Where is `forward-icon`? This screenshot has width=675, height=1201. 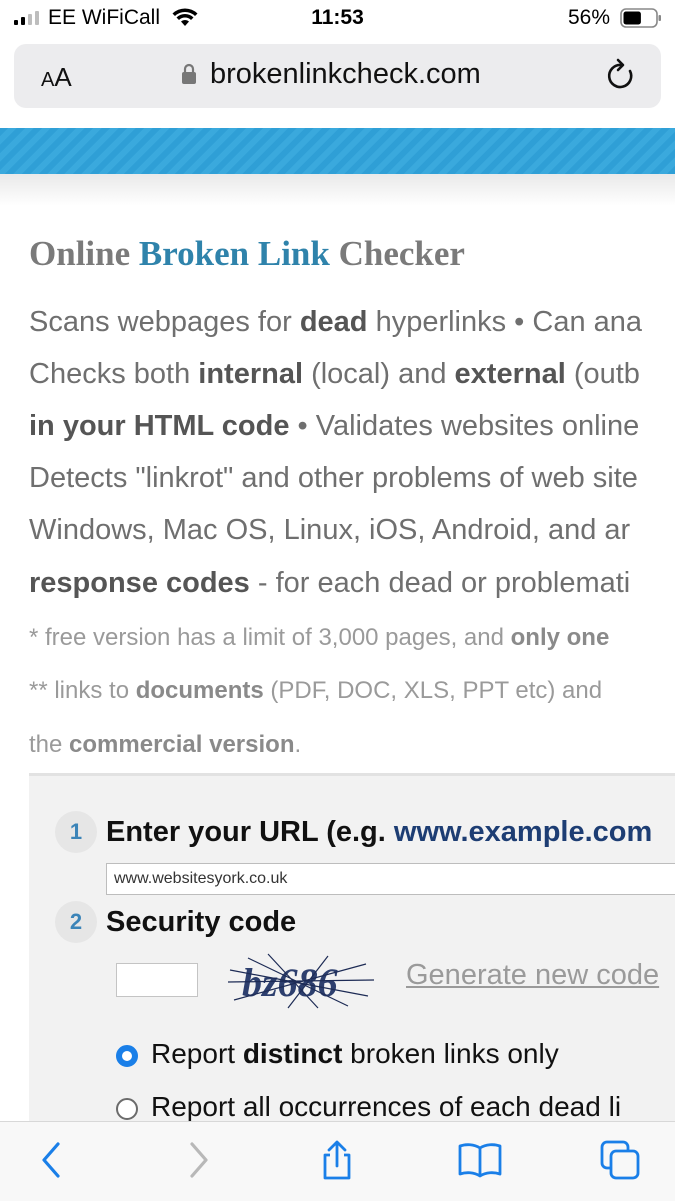 forward-icon is located at coordinates (198, 1160).